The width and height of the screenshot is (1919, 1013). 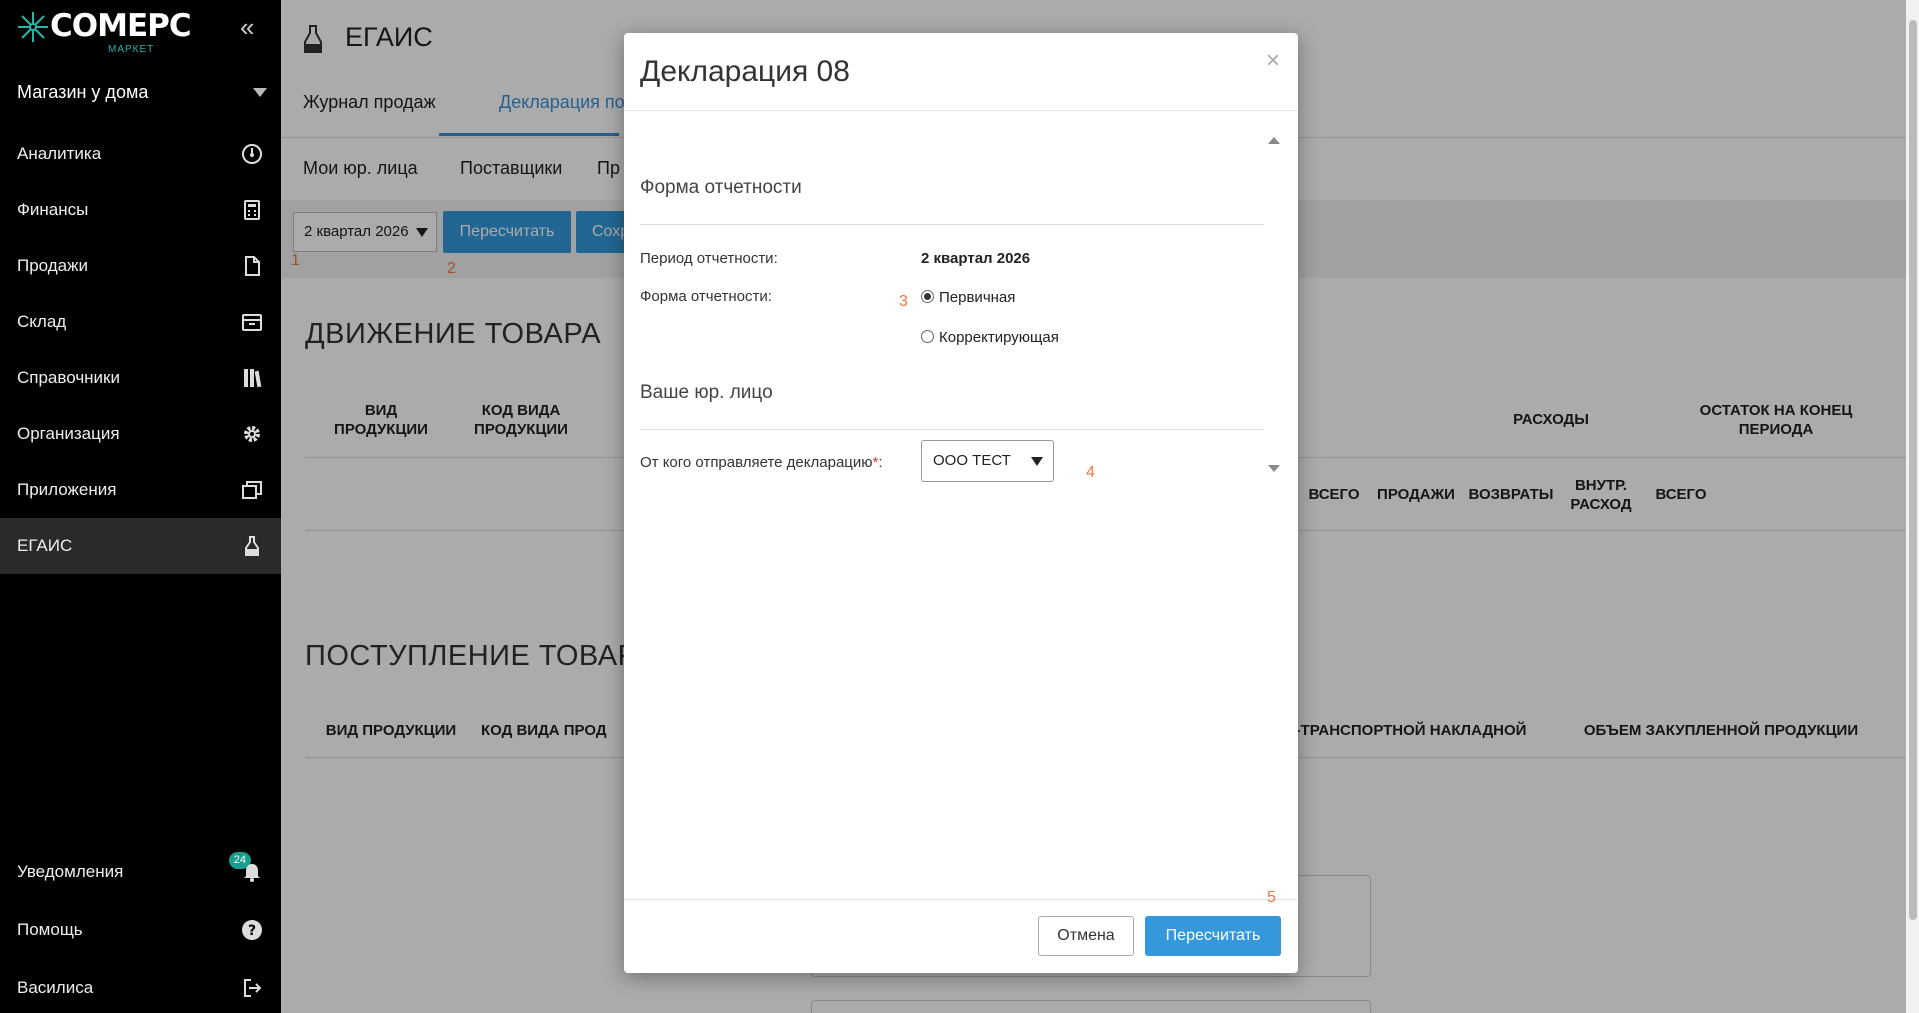 What do you see at coordinates (140, 210) in the screenshot?
I see `sidebar-item-finance: Финансы` at bounding box center [140, 210].